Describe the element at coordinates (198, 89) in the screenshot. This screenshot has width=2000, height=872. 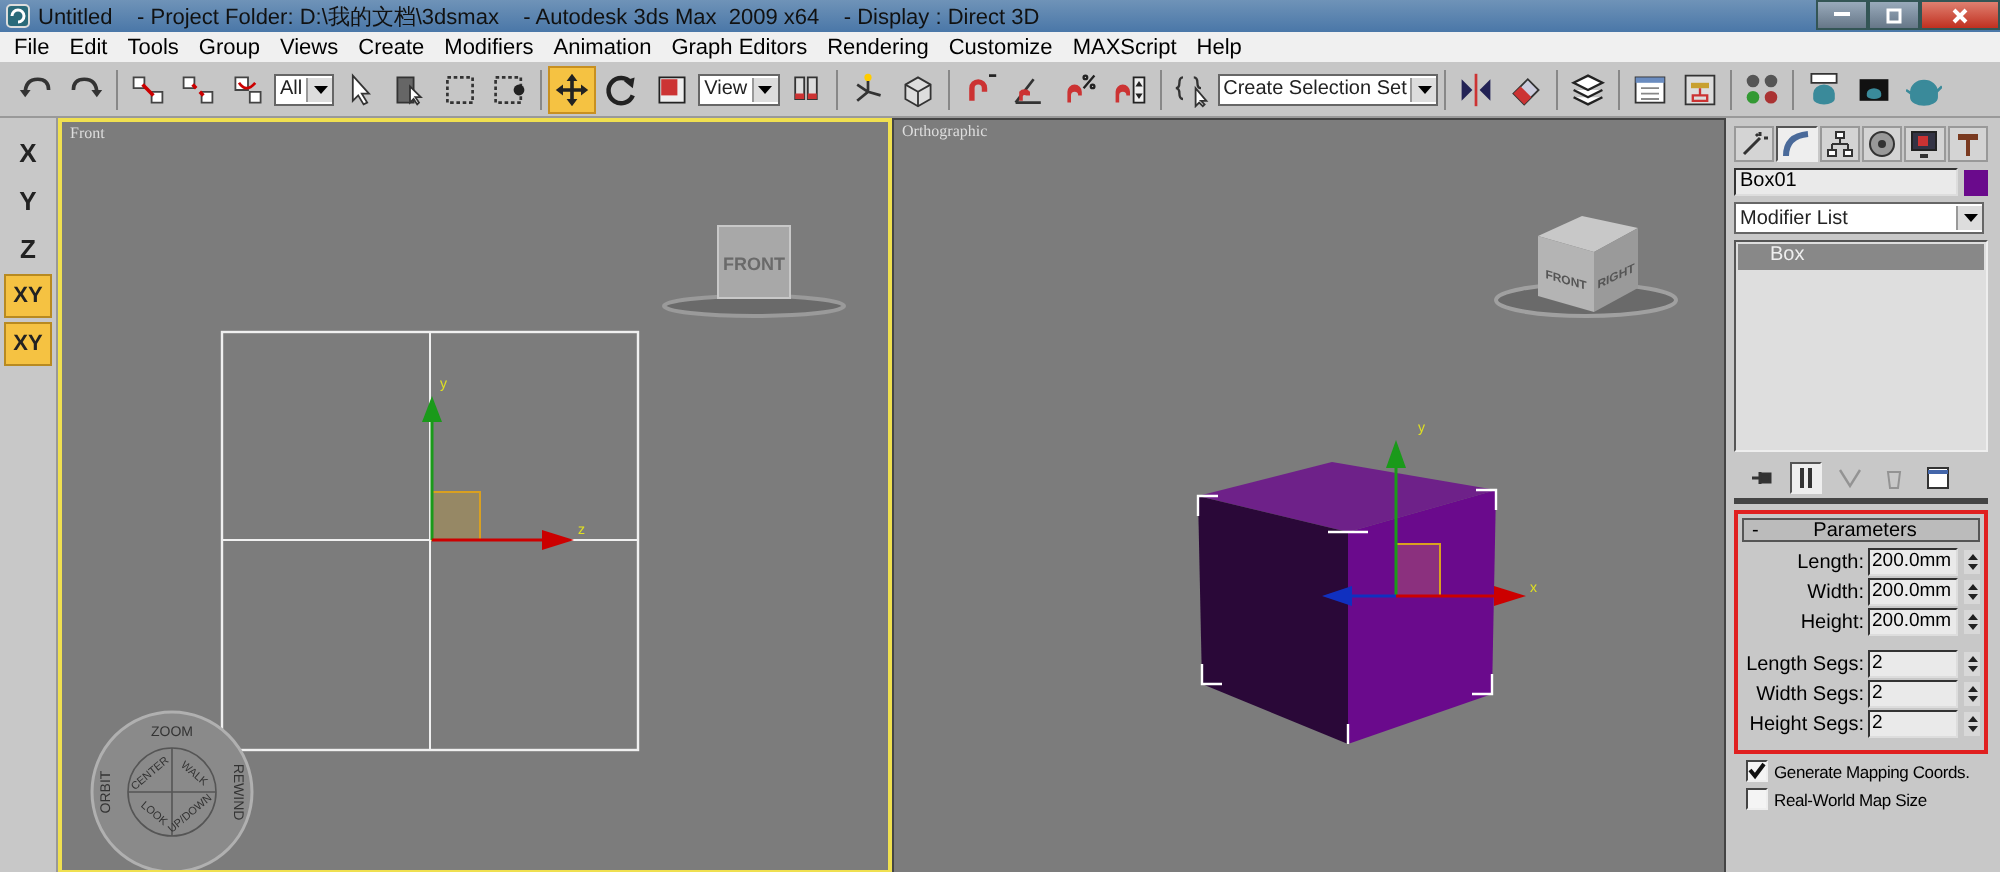
I see `unlink-icon` at that location.